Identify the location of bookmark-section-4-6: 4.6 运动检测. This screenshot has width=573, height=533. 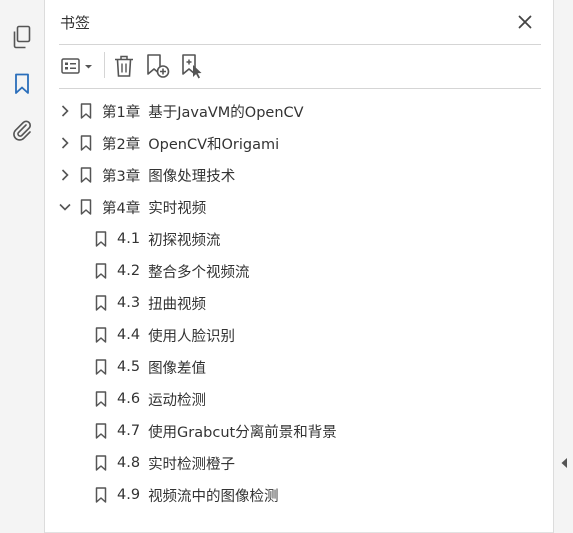
(150, 399).